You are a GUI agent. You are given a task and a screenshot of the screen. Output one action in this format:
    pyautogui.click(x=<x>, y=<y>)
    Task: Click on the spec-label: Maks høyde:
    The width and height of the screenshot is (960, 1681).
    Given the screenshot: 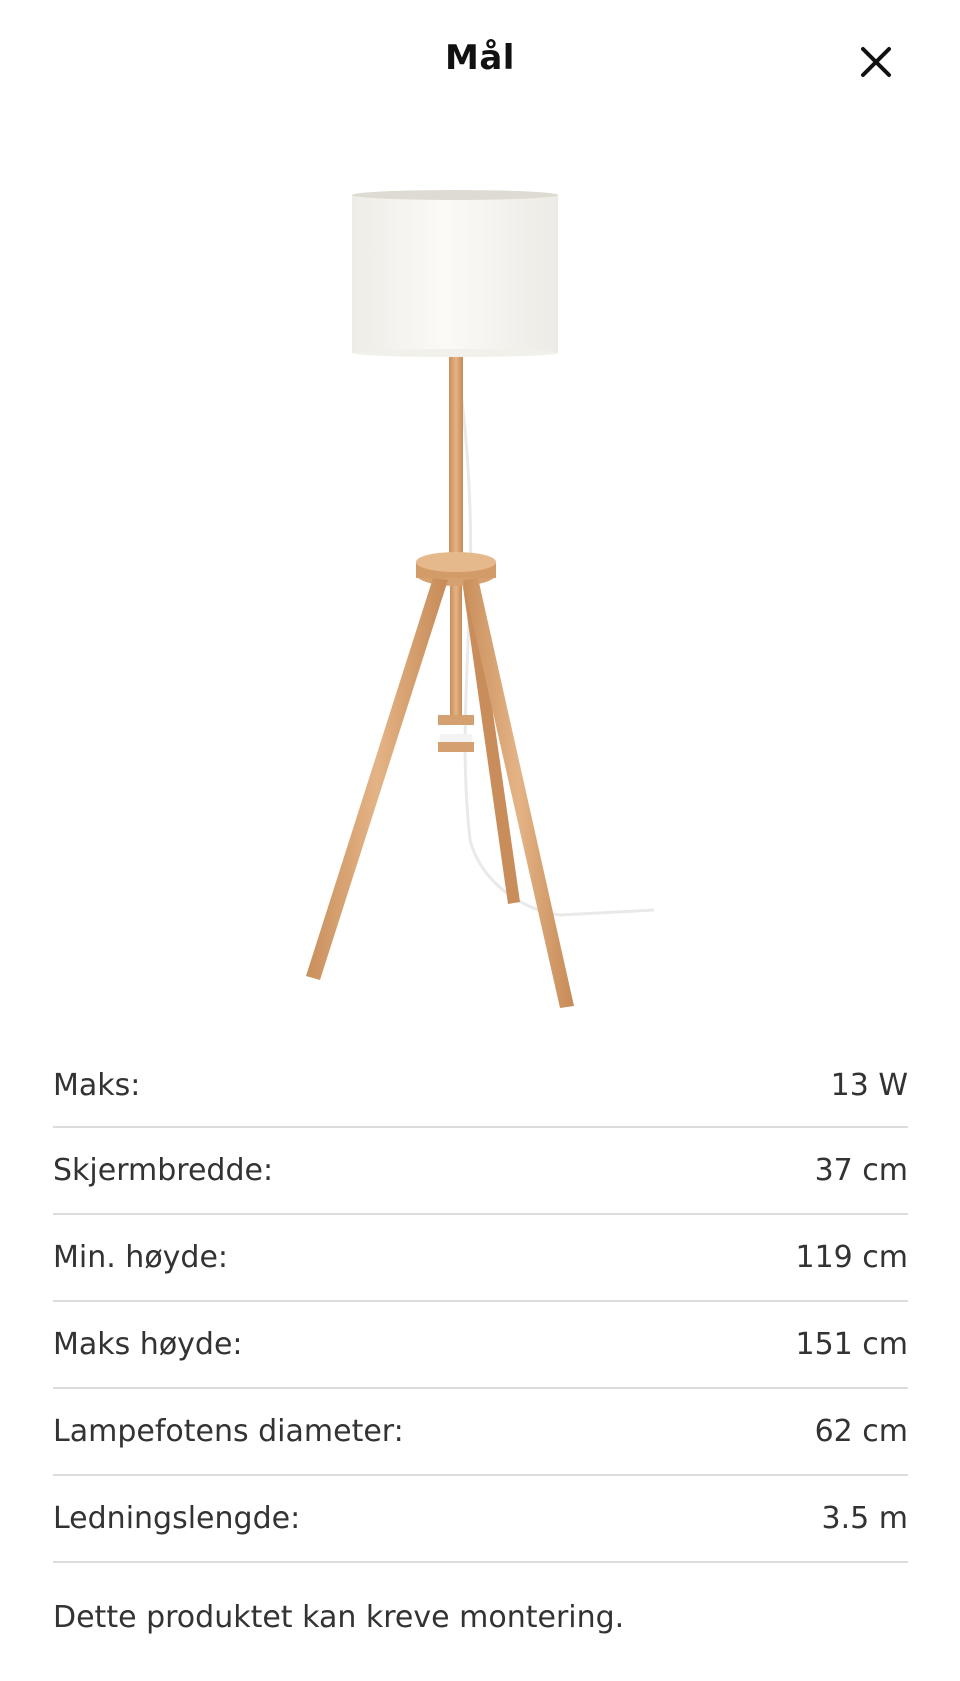 What is the action you would take?
    pyautogui.click(x=148, y=1344)
    